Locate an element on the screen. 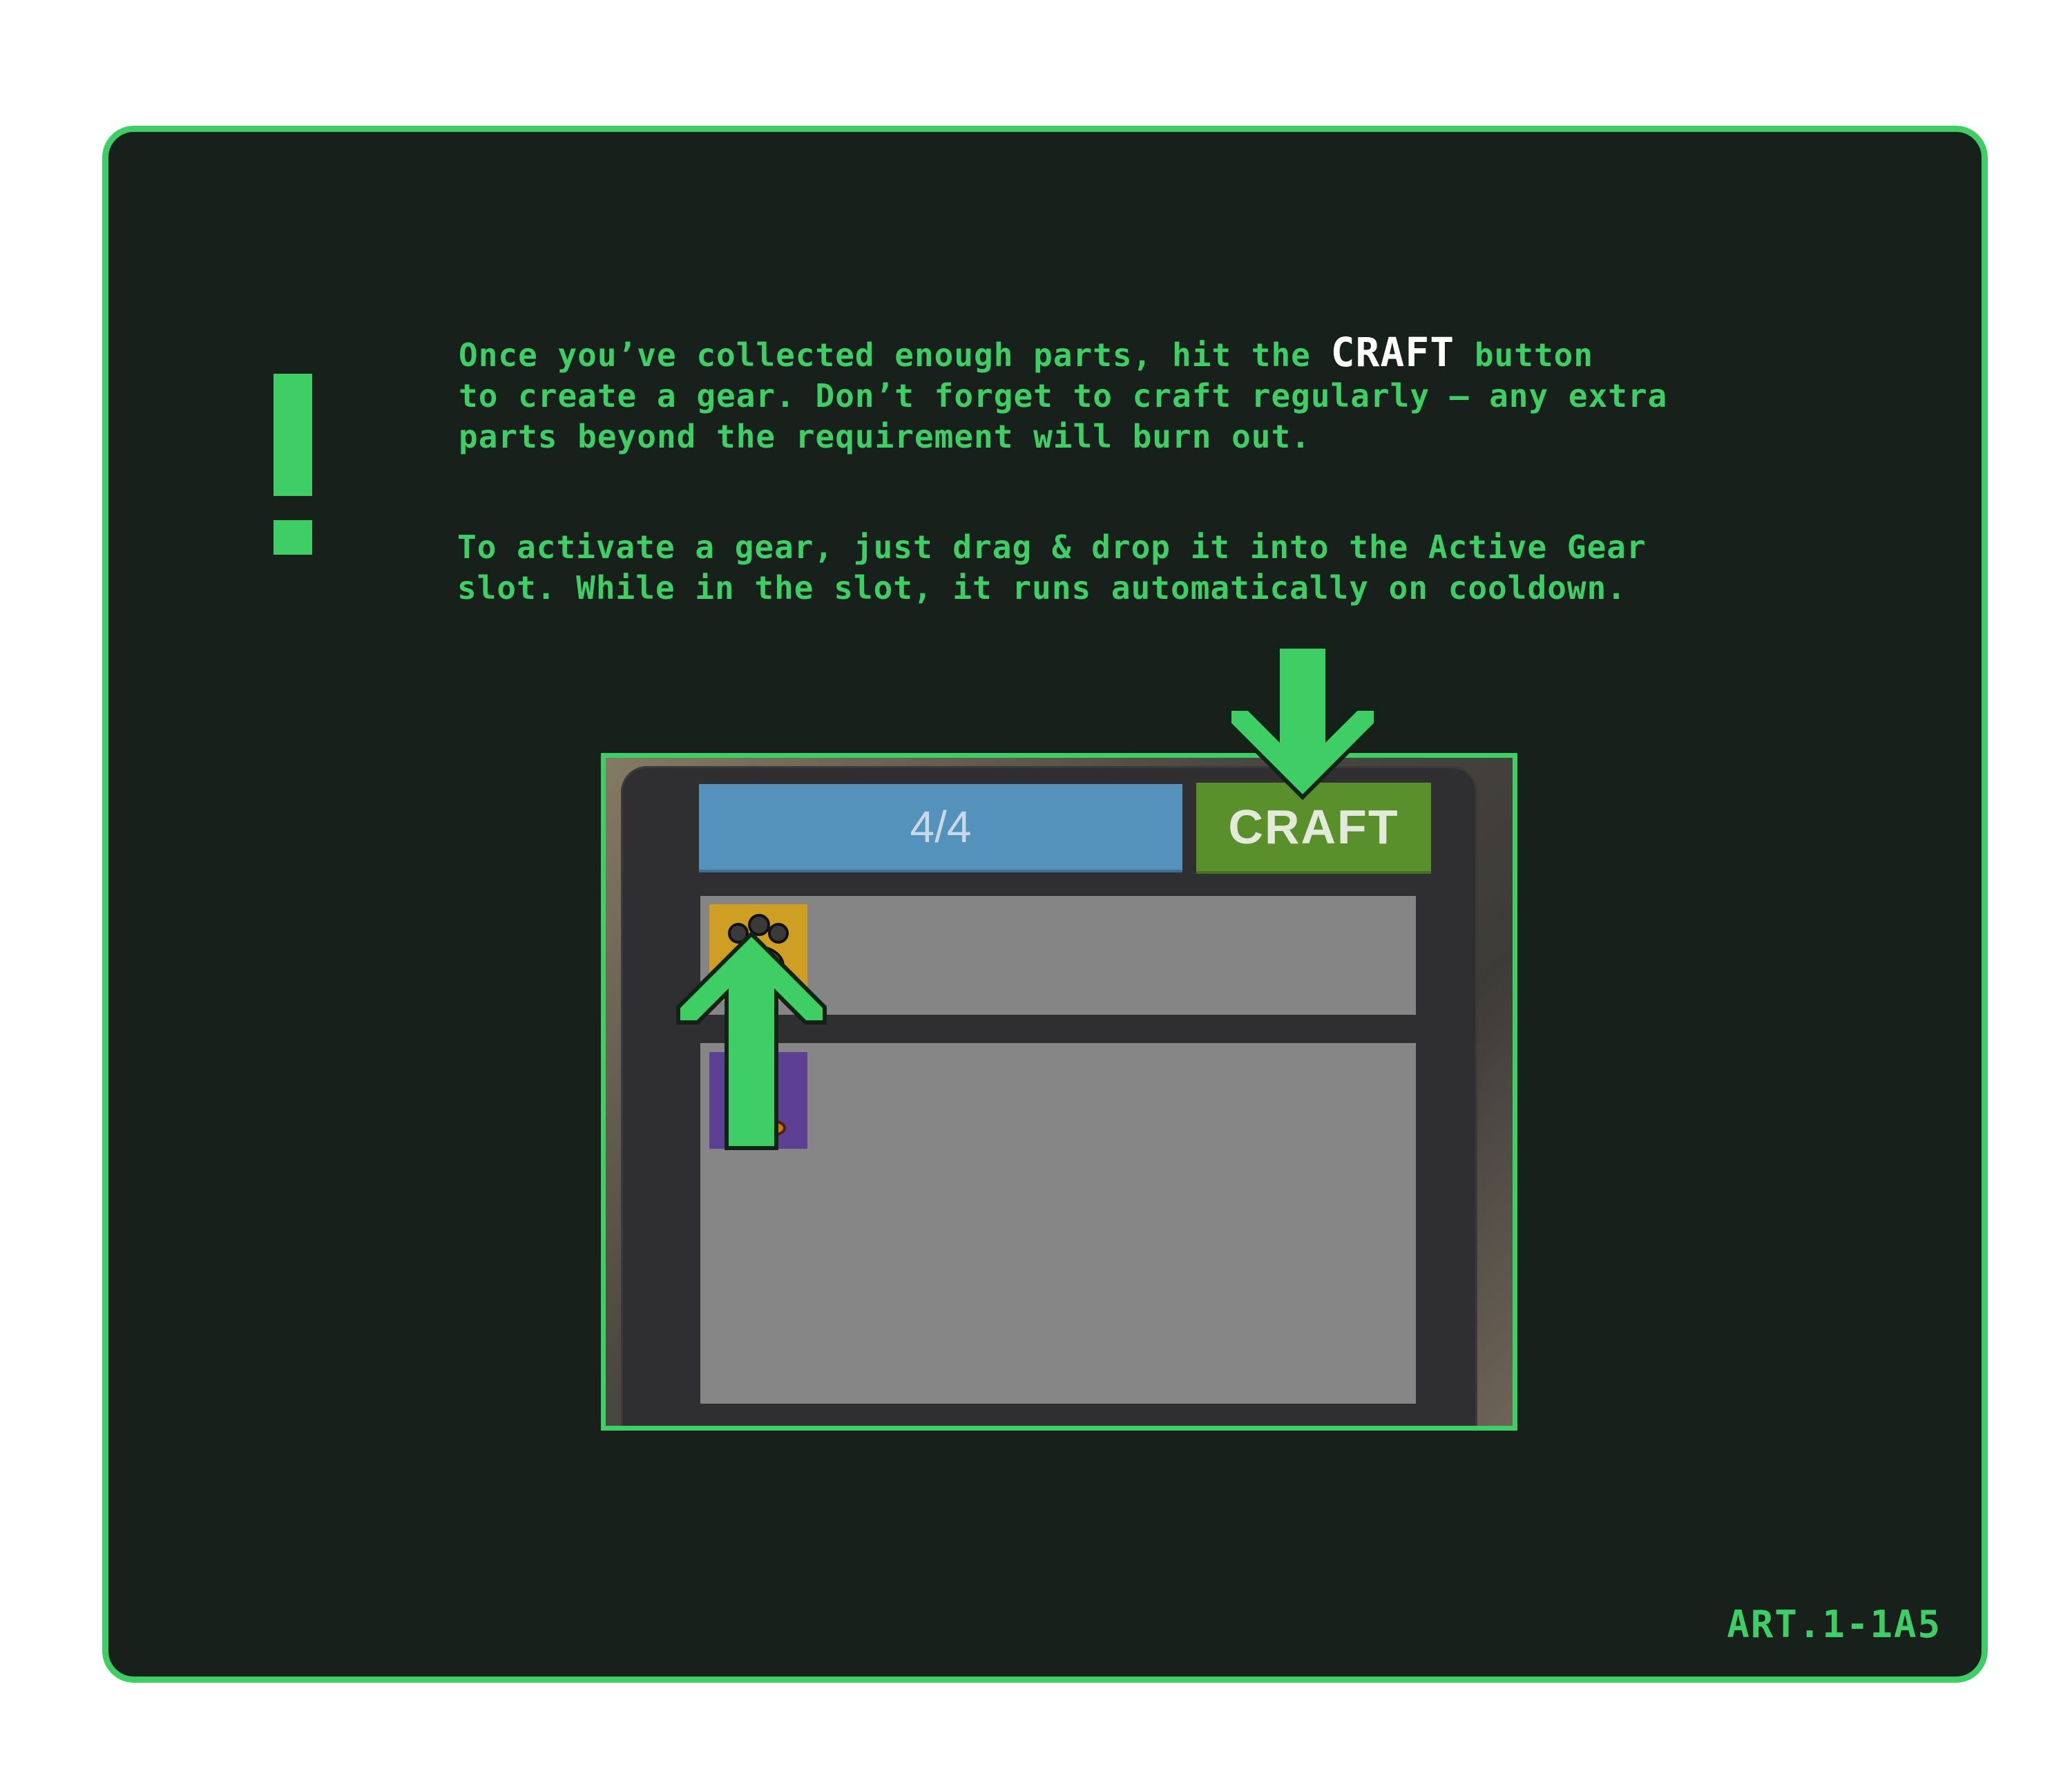  craft-button-label: CRAFT is located at coordinates (1313, 827).